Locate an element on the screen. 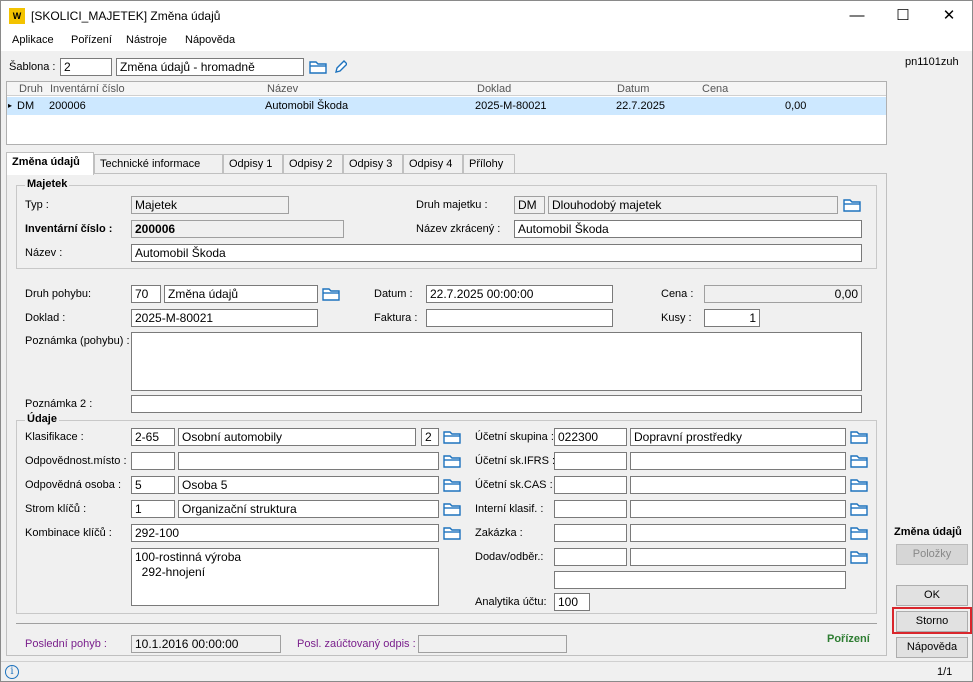 This screenshot has width=973, height=682. odp-osoba-code: 5 is located at coordinates (153, 485).